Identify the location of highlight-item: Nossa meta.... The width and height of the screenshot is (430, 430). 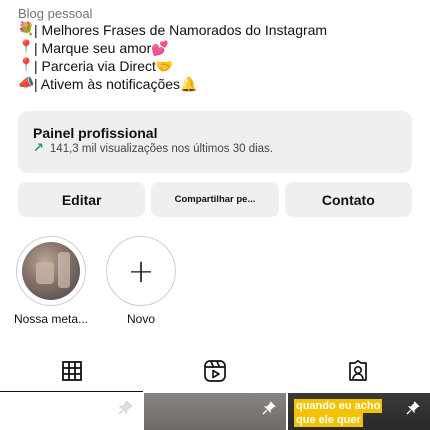
(51, 281).